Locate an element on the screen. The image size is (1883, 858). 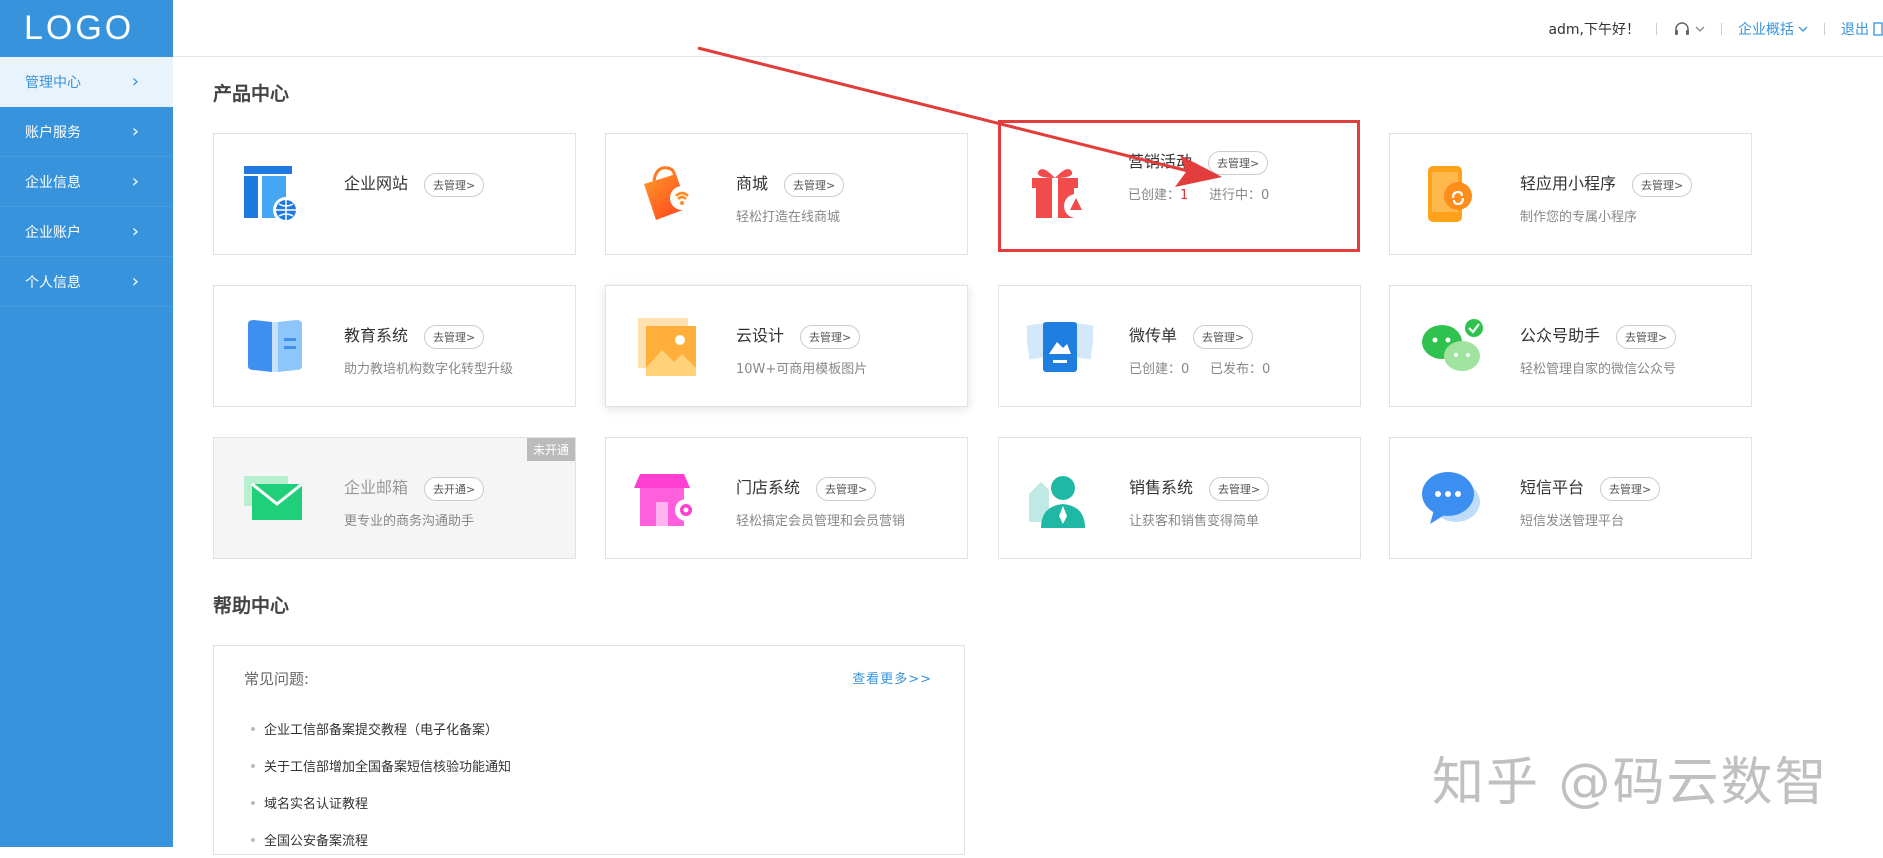
product-name: 营销活动 去管理> is located at coordinates (1198, 161).